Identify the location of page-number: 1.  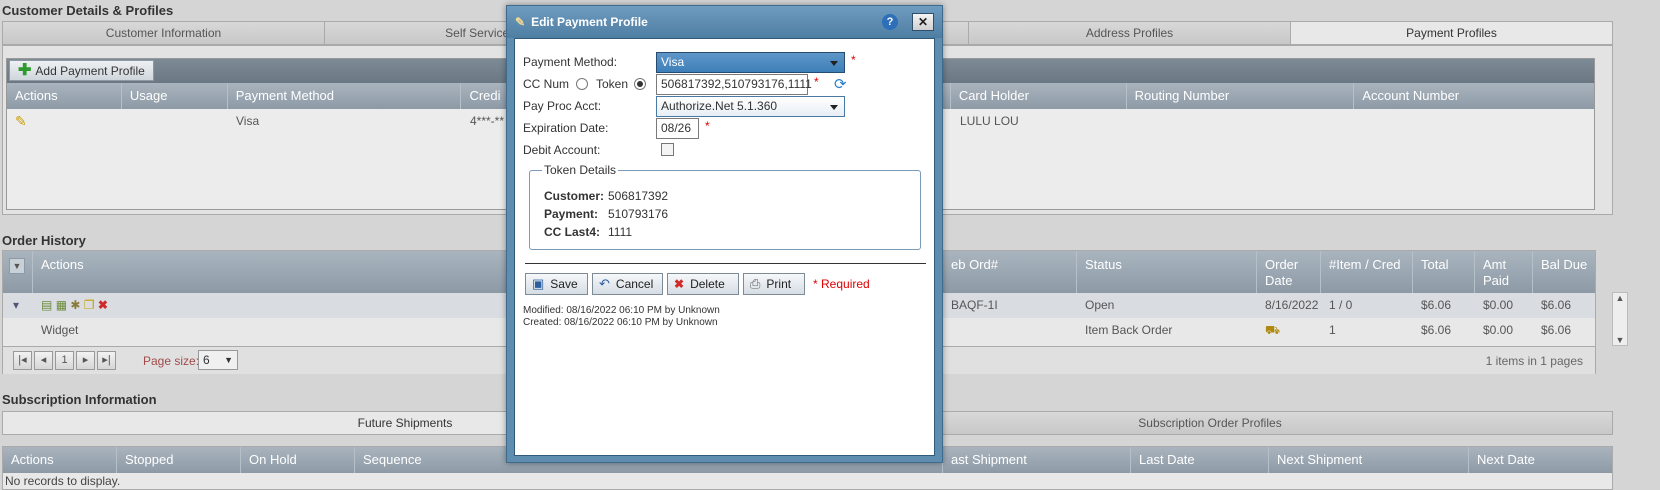
(64, 360).